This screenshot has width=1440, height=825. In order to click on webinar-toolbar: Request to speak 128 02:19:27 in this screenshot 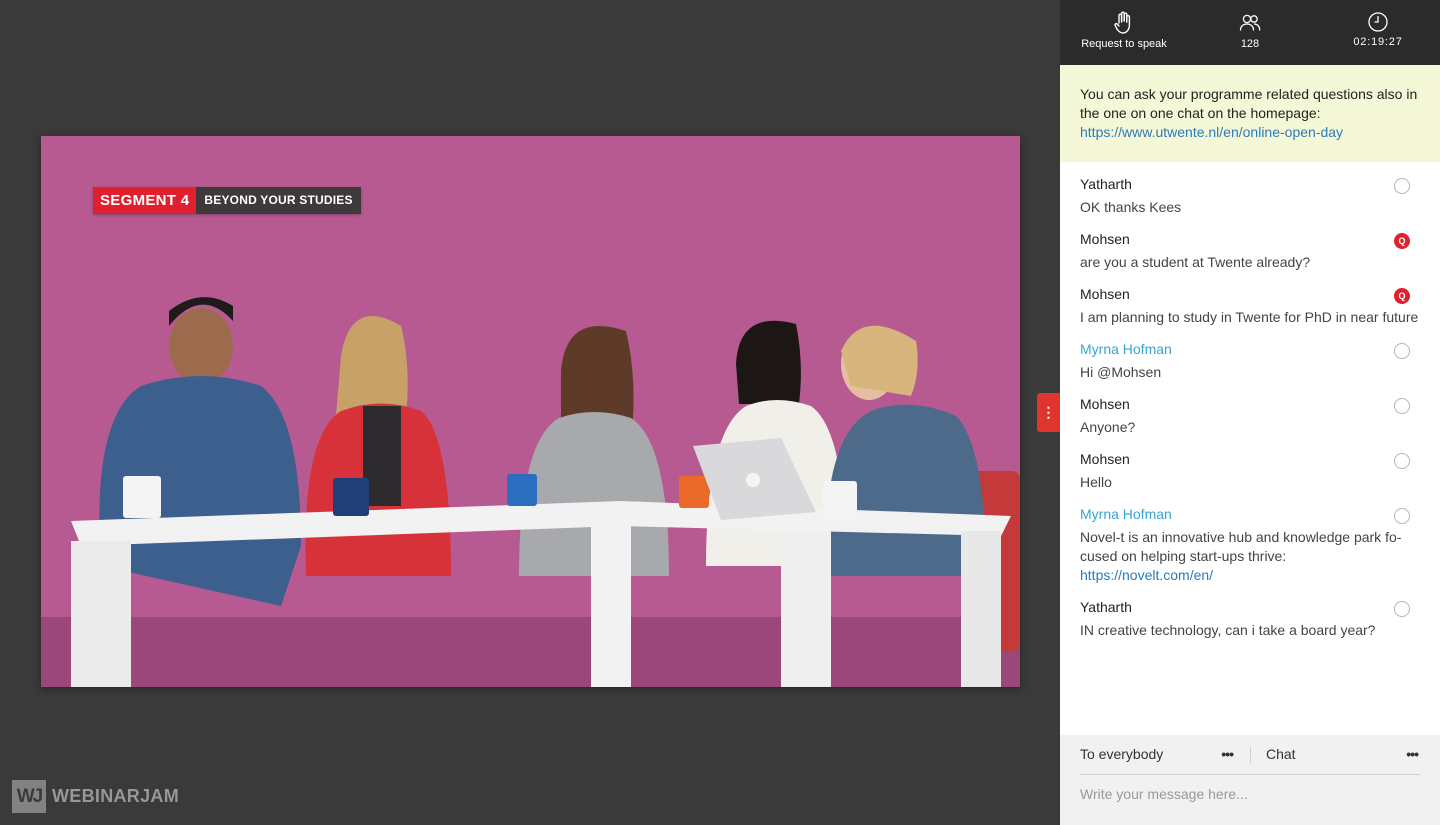, I will do `click(1250, 32)`.